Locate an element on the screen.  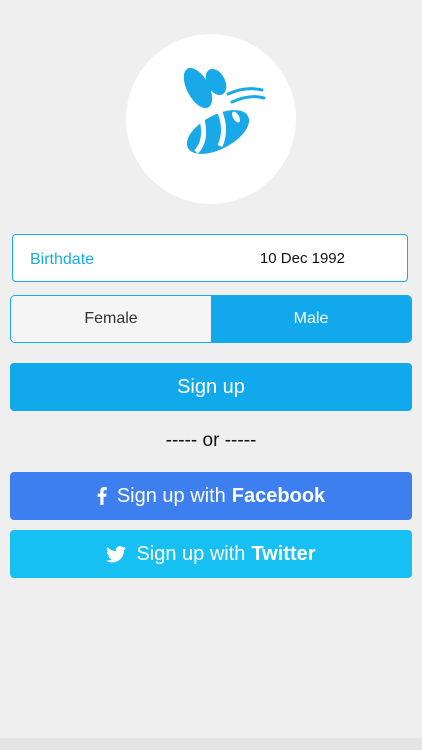
app-logo is located at coordinates (211, 119).